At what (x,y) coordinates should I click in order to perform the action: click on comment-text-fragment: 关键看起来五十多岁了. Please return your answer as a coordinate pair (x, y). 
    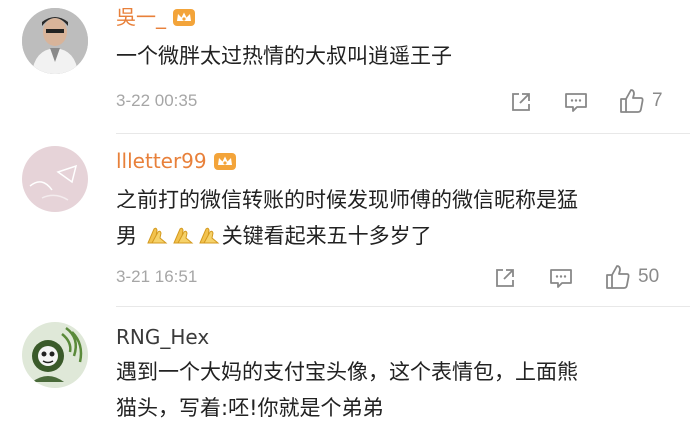
    Looking at the image, I should click on (326, 236).